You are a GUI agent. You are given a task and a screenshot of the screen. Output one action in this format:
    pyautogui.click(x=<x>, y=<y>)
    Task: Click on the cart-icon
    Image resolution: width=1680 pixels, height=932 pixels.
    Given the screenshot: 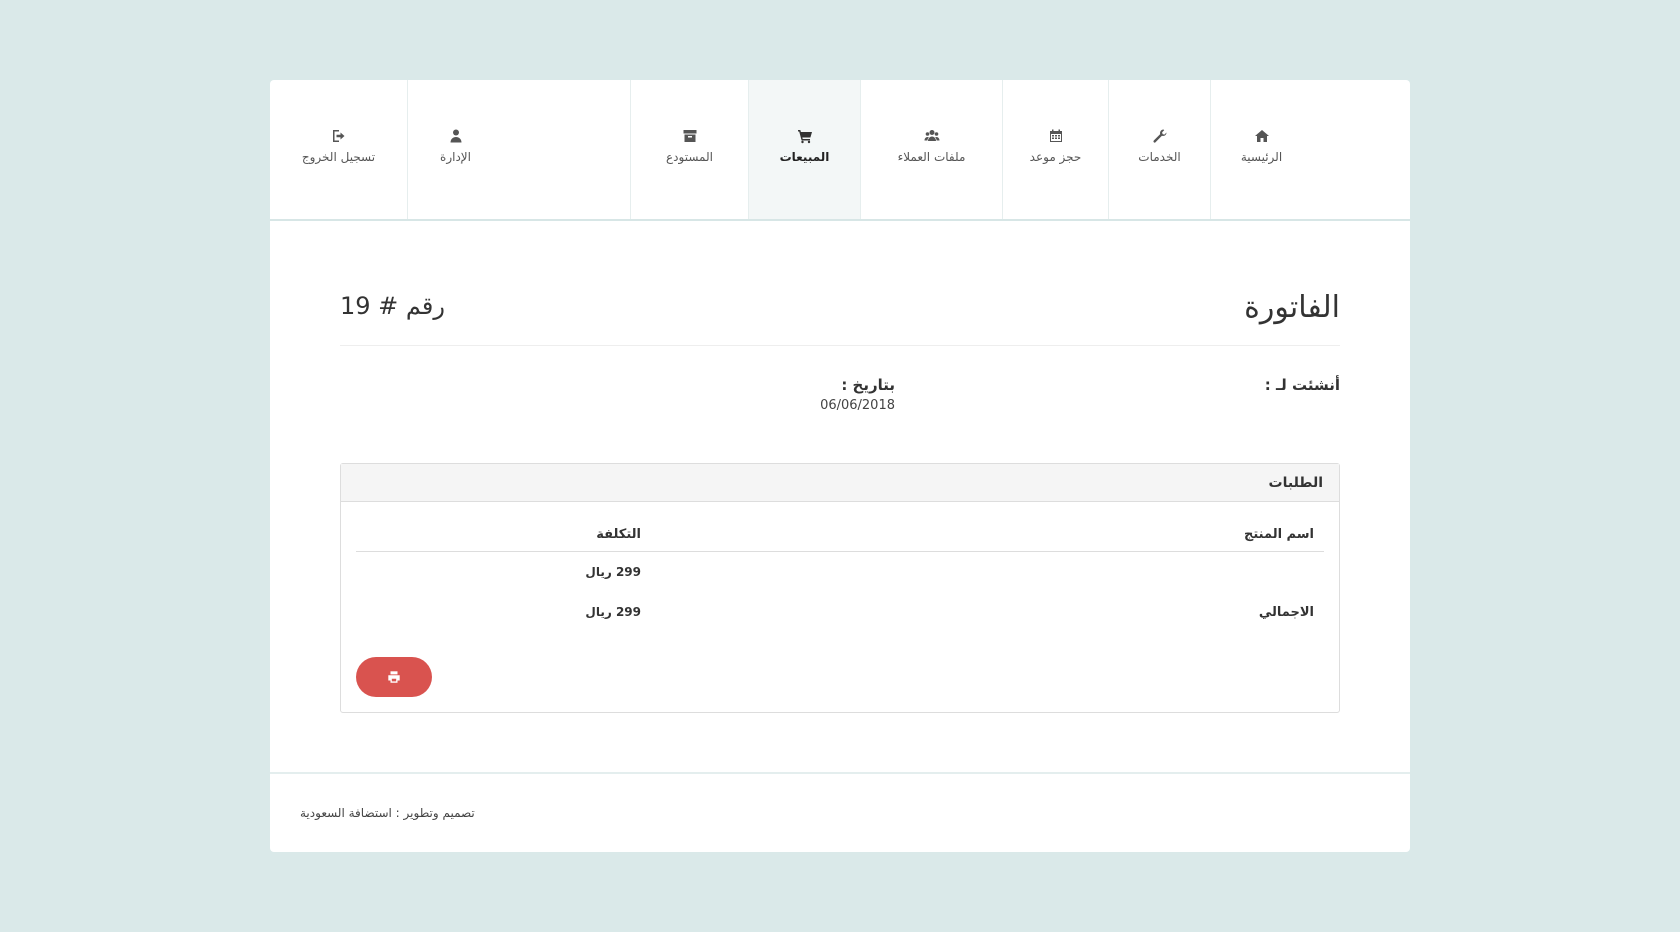 What is the action you would take?
    pyautogui.click(x=805, y=136)
    